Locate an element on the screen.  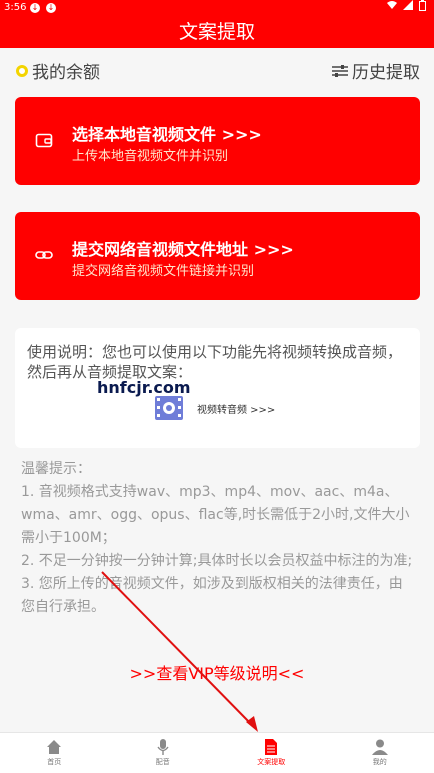
tab-label: 我的 is located at coordinates (380, 762).